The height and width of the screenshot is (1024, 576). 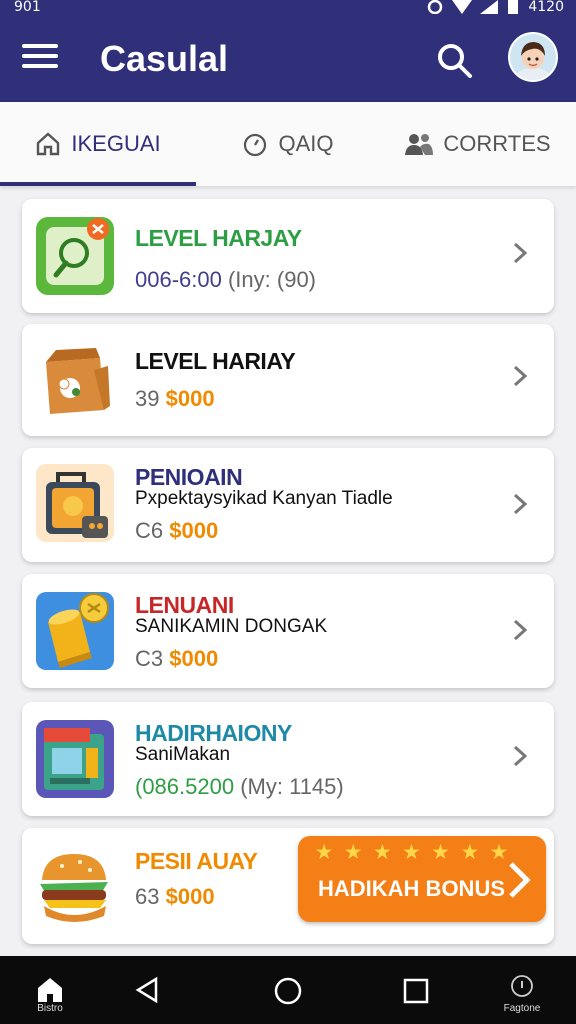 I want to click on nav-recents, so click(x=416, y=990).